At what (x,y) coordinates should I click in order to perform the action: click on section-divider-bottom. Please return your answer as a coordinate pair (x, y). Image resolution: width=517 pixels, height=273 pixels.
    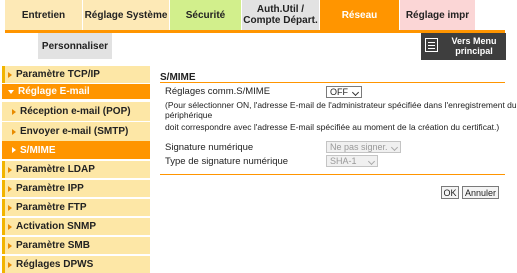
    Looking at the image, I should click on (332, 174).